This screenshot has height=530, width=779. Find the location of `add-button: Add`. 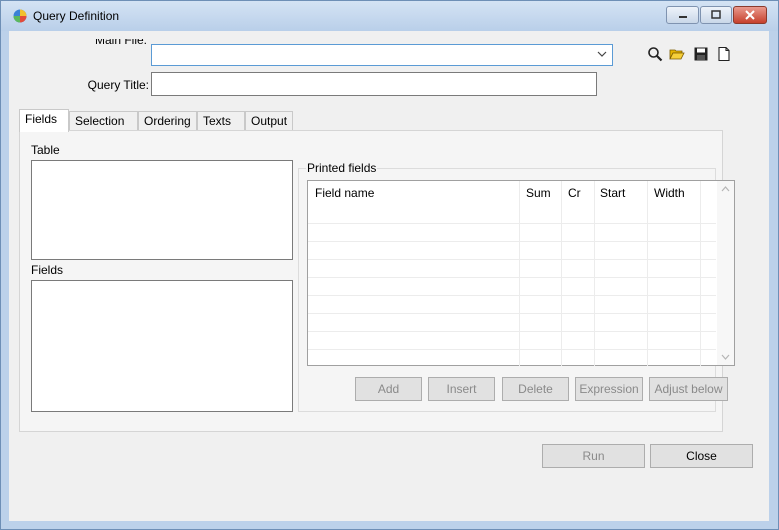

add-button: Add is located at coordinates (388, 389).